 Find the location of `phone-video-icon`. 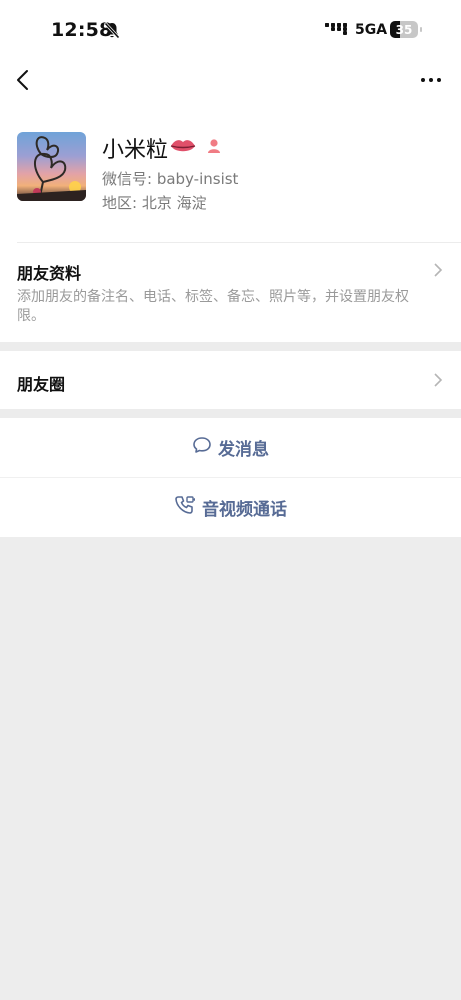

phone-video-icon is located at coordinates (185, 507).